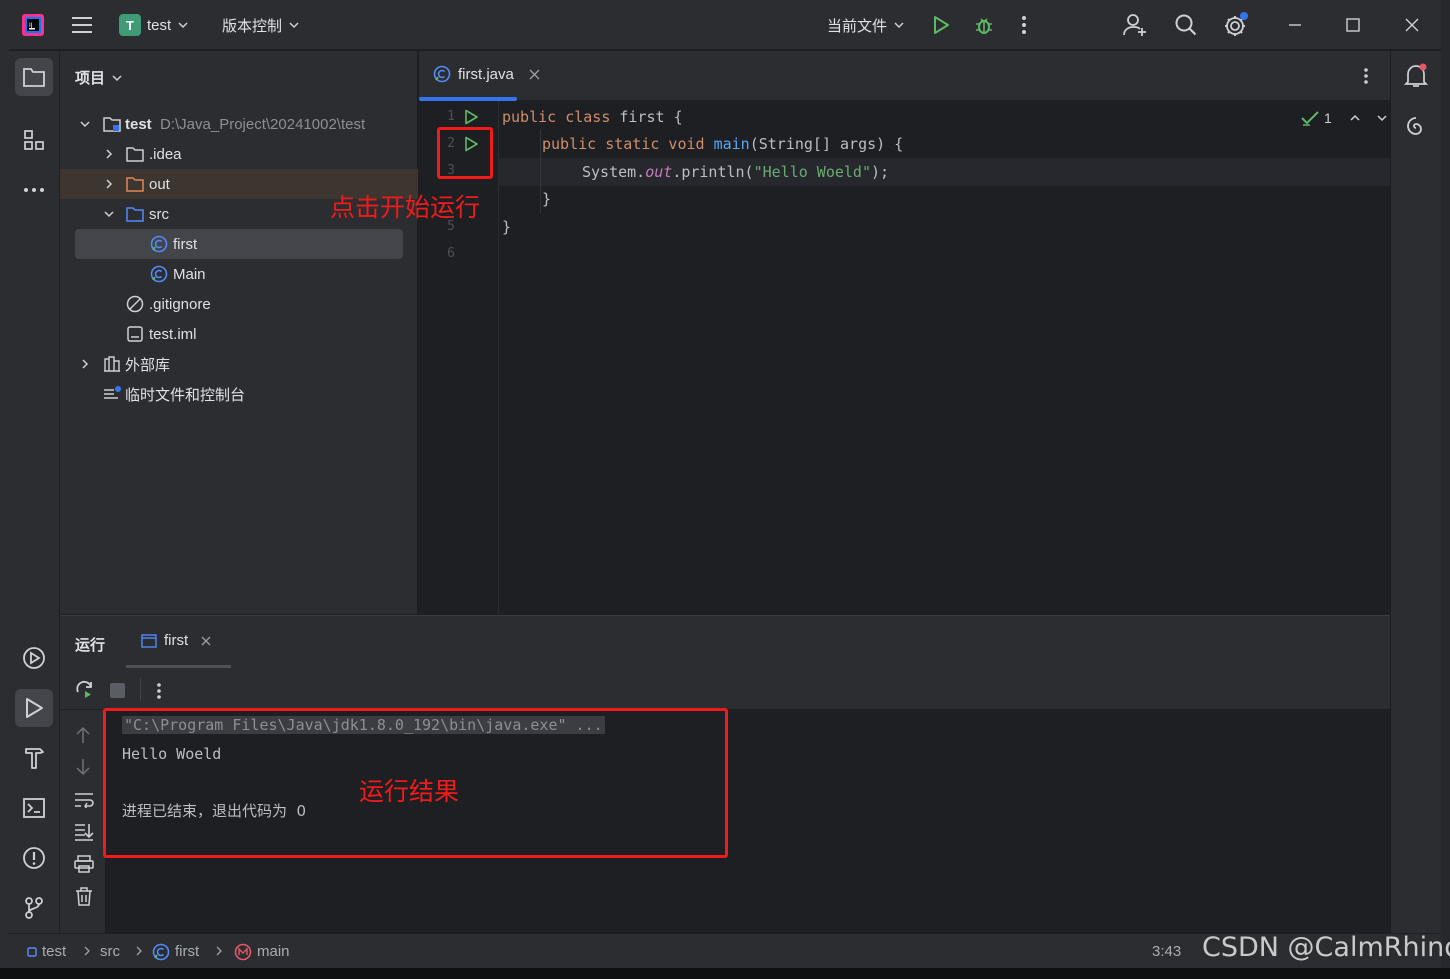 The image size is (1450, 979). I want to click on soft-wrap-icon, so click(84, 800).